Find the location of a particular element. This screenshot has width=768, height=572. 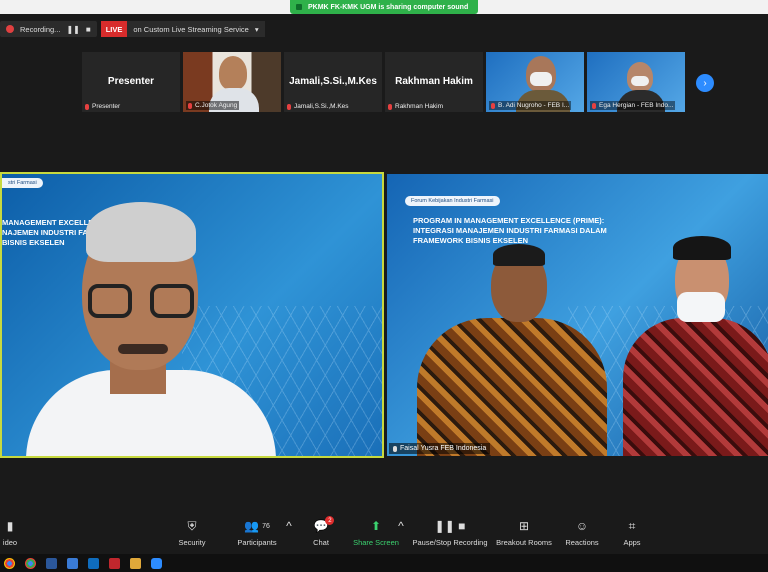

participant-tile: Rakhman Hakim Rakhman Hakim is located at coordinates (434, 82).